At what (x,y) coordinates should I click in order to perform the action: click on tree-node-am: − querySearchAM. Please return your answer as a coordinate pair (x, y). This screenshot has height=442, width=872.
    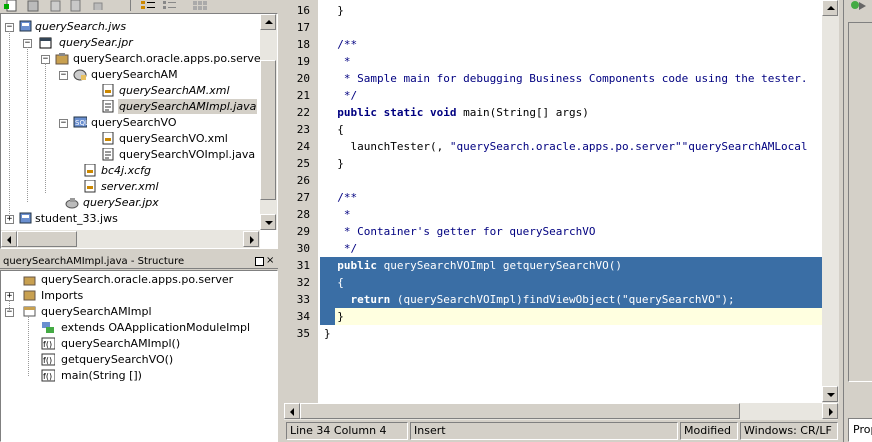
    Looking at the image, I should click on (159, 75).